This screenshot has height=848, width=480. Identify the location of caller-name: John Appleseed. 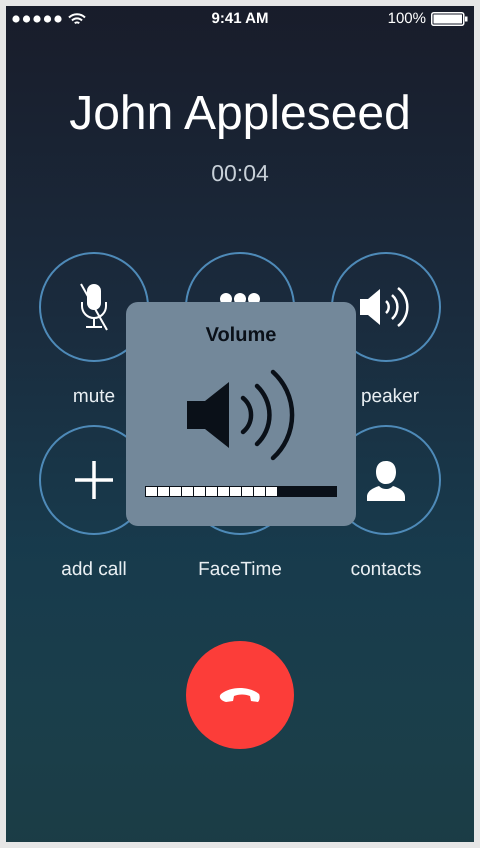
(240, 114).